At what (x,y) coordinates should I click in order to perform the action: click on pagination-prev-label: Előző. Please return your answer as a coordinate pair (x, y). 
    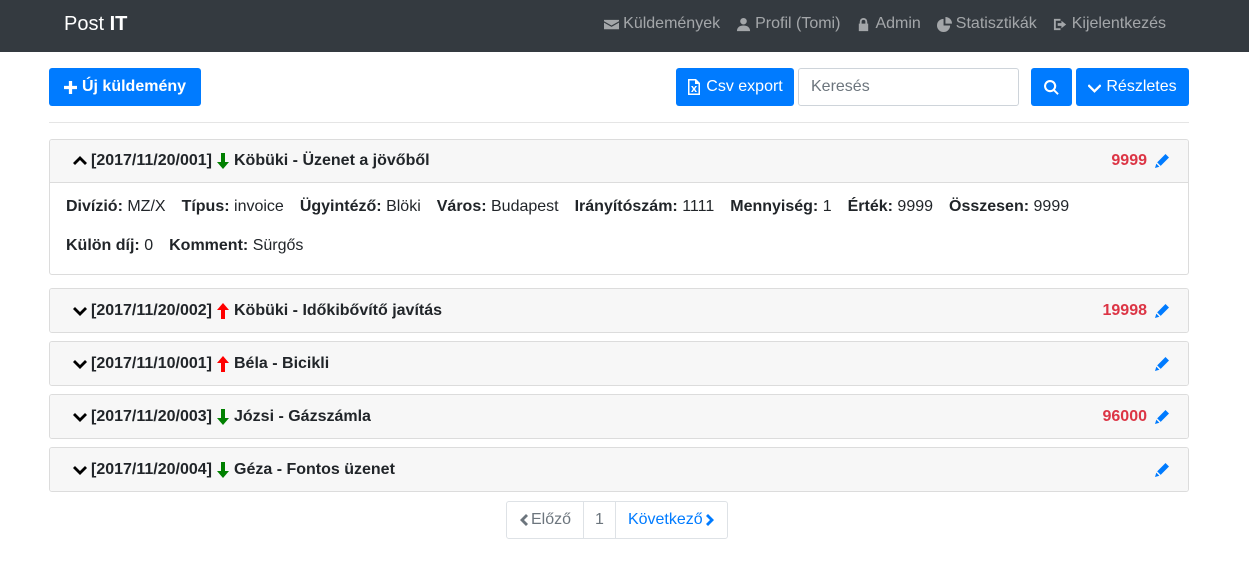
    Looking at the image, I should click on (551, 519).